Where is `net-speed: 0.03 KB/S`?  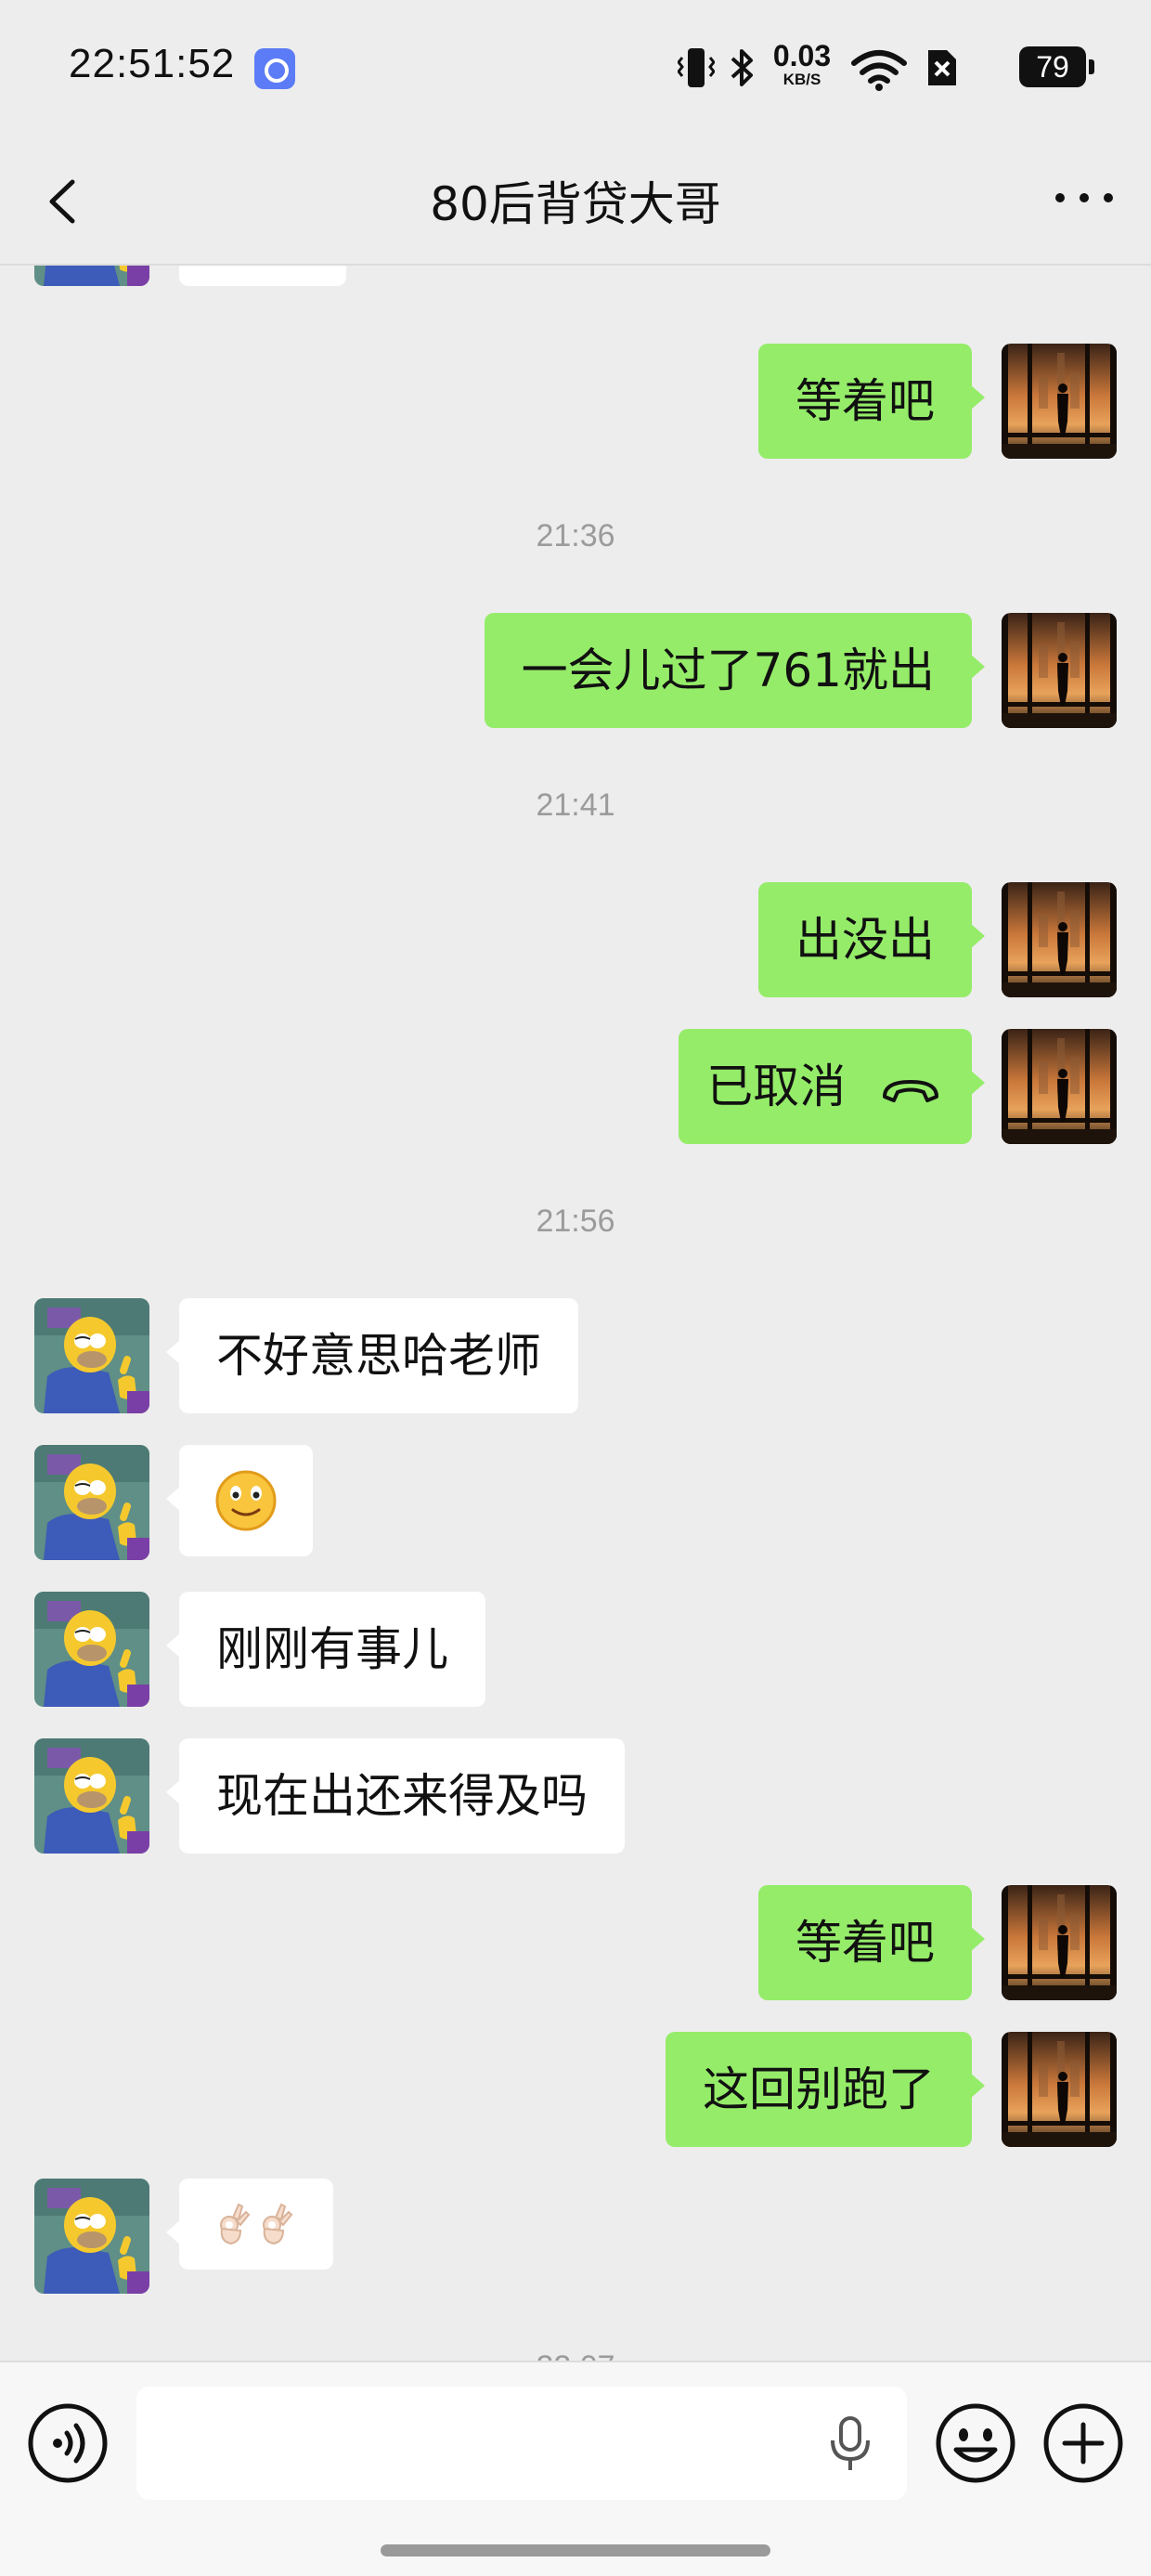 net-speed: 0.03 KB/S is located at coordinates (802, 65).